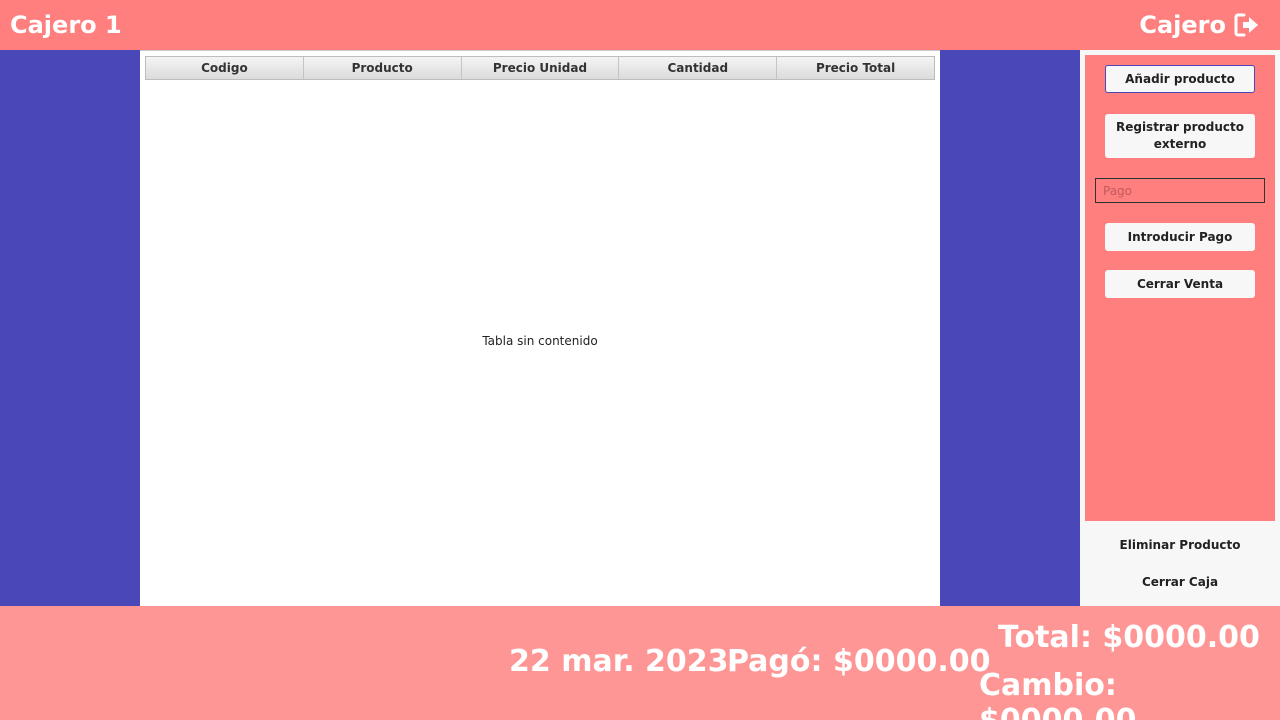 The image size is (1280, 720). What do you see at coordinates (1129, 637) in the screenshot?
I see `total-amount: Total: $0000.00` at bounding box center [1129, 637].